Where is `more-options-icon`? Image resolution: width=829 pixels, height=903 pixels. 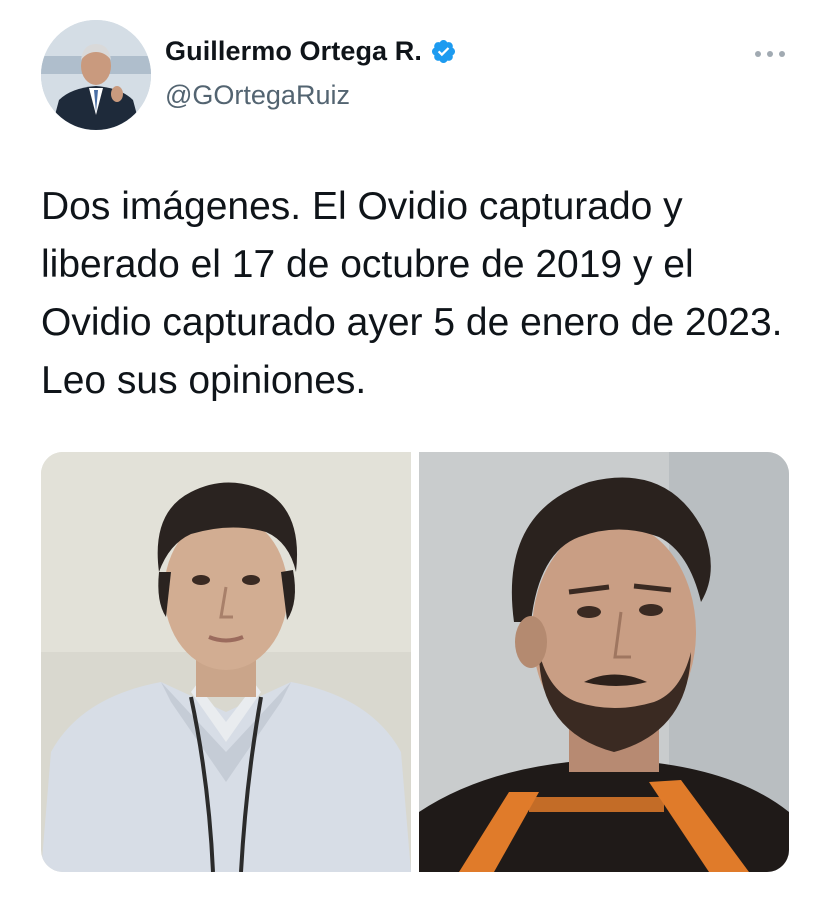 more-options-icon is located at coordinates (770, 54).